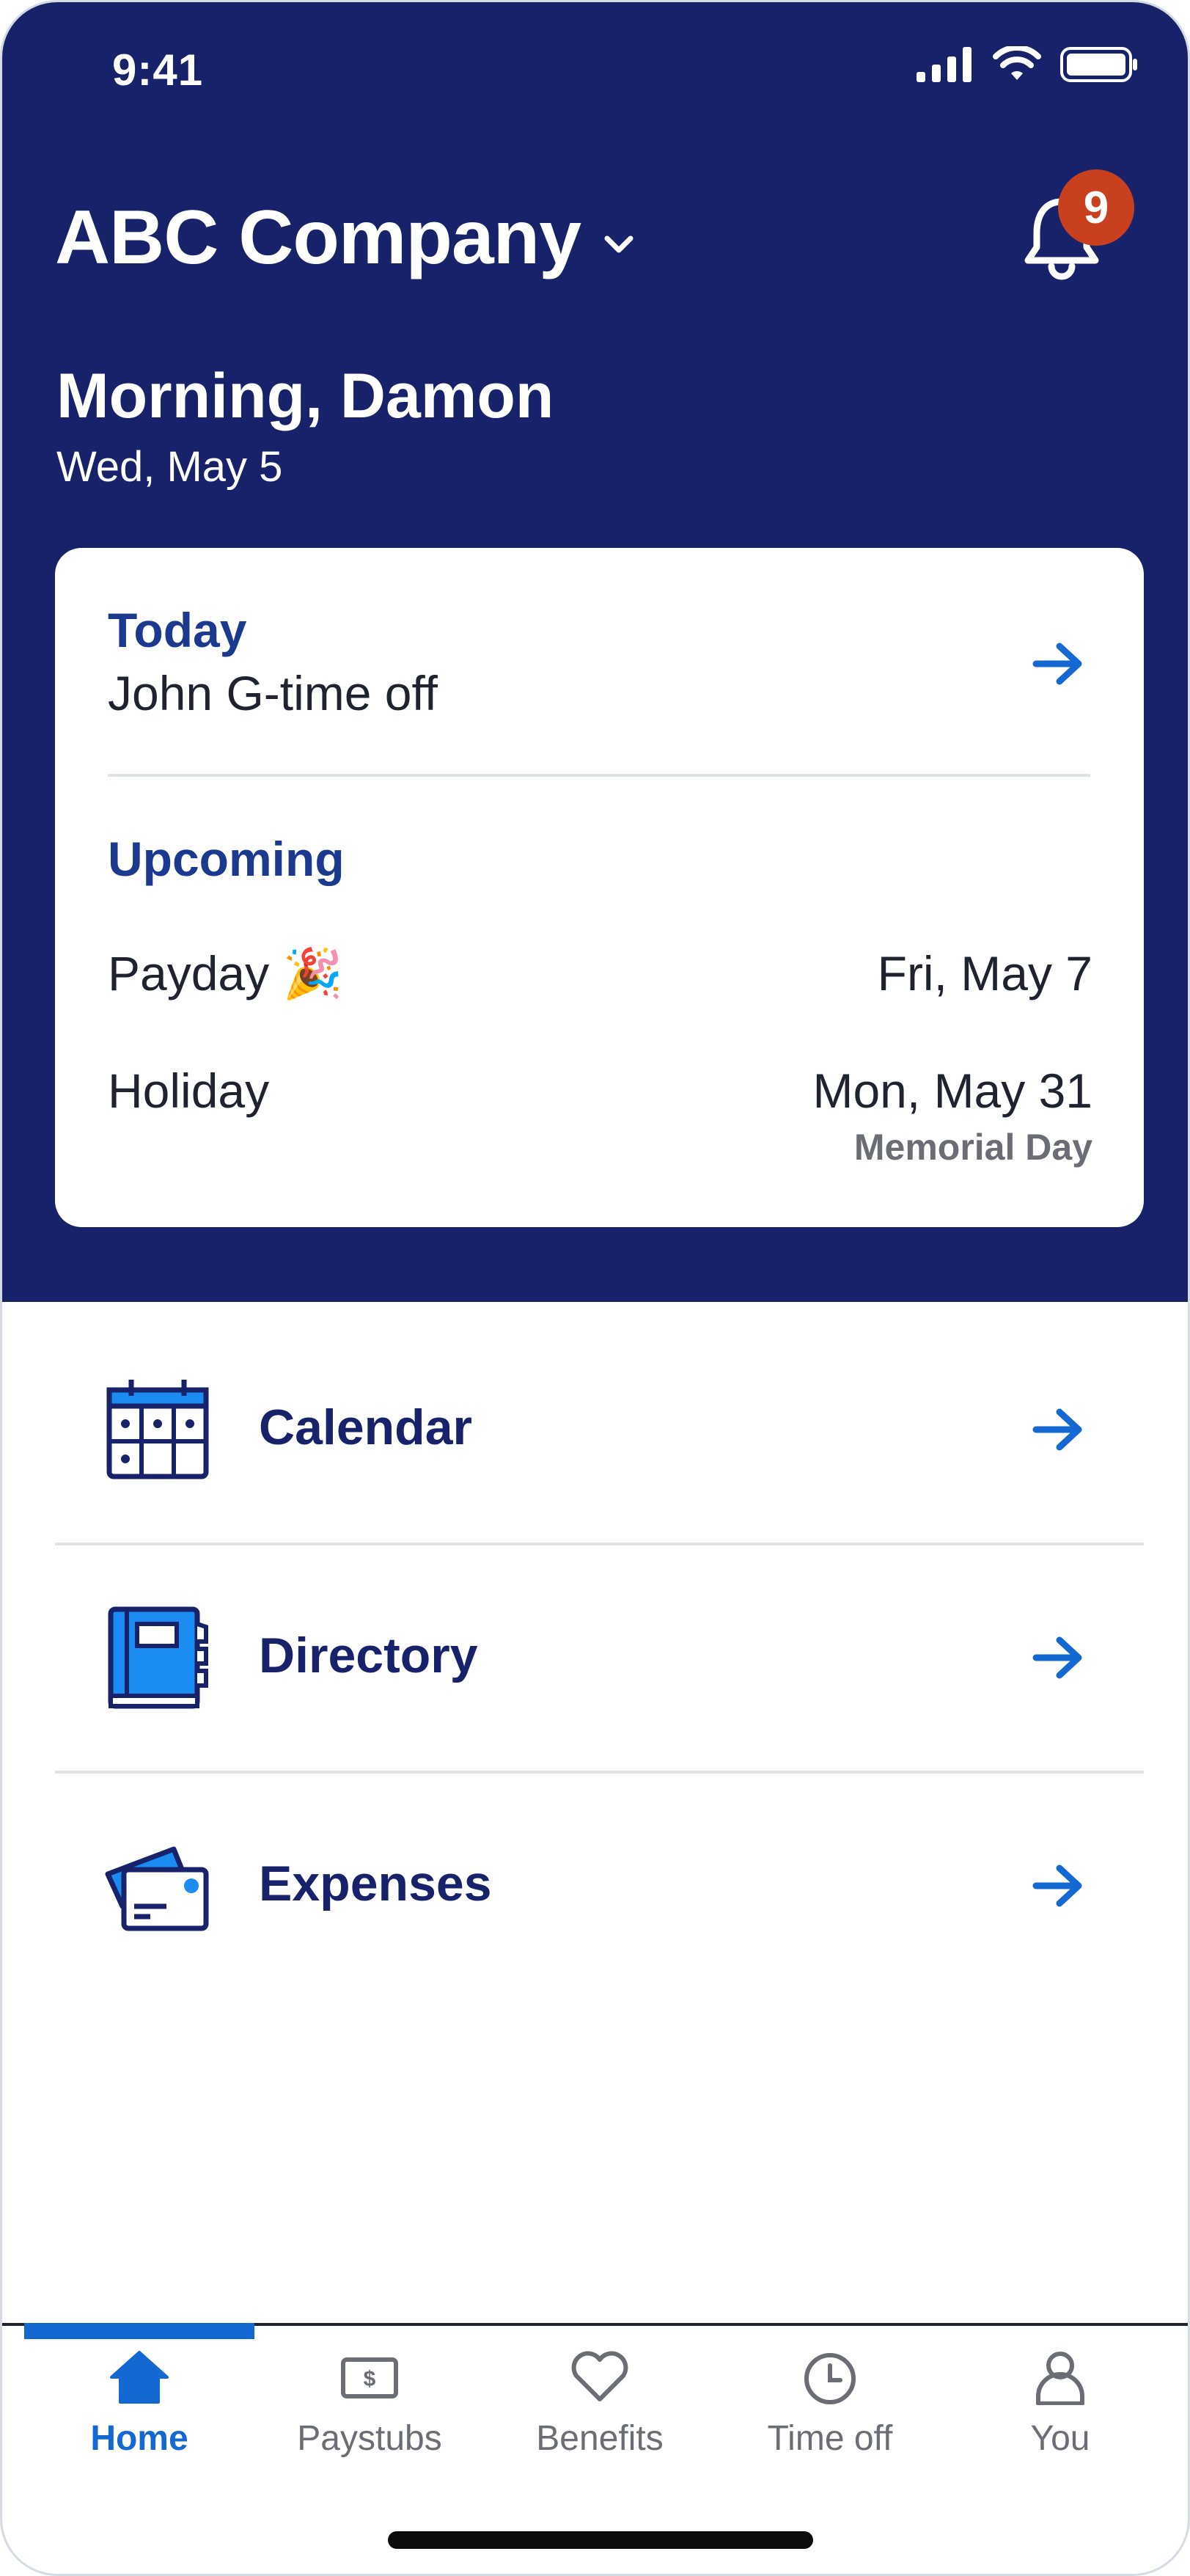  I want to click on status-icons, so click(1028, 64).